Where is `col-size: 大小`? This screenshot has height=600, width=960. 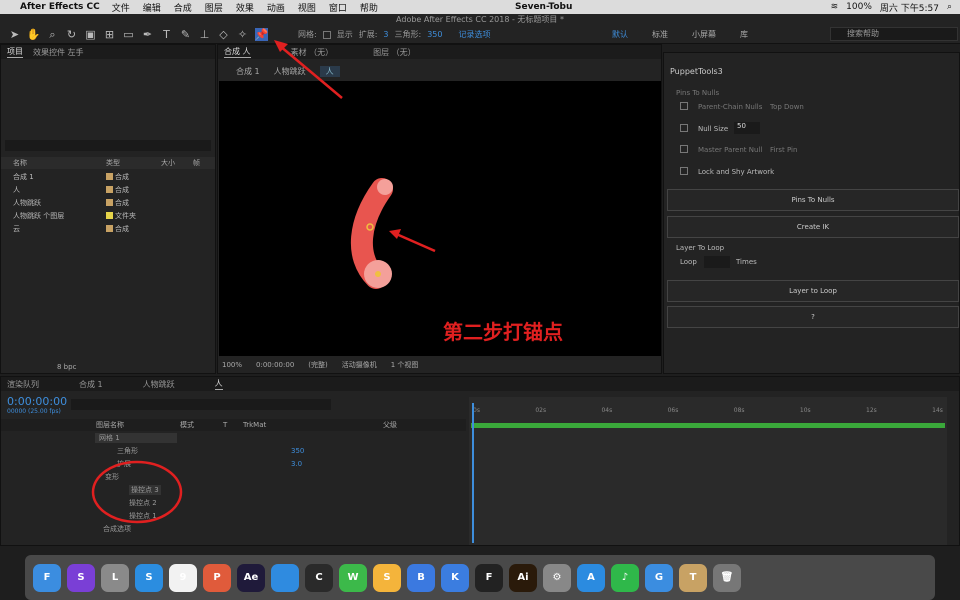
col-size: 大小 is located at coordinates (177, 163).